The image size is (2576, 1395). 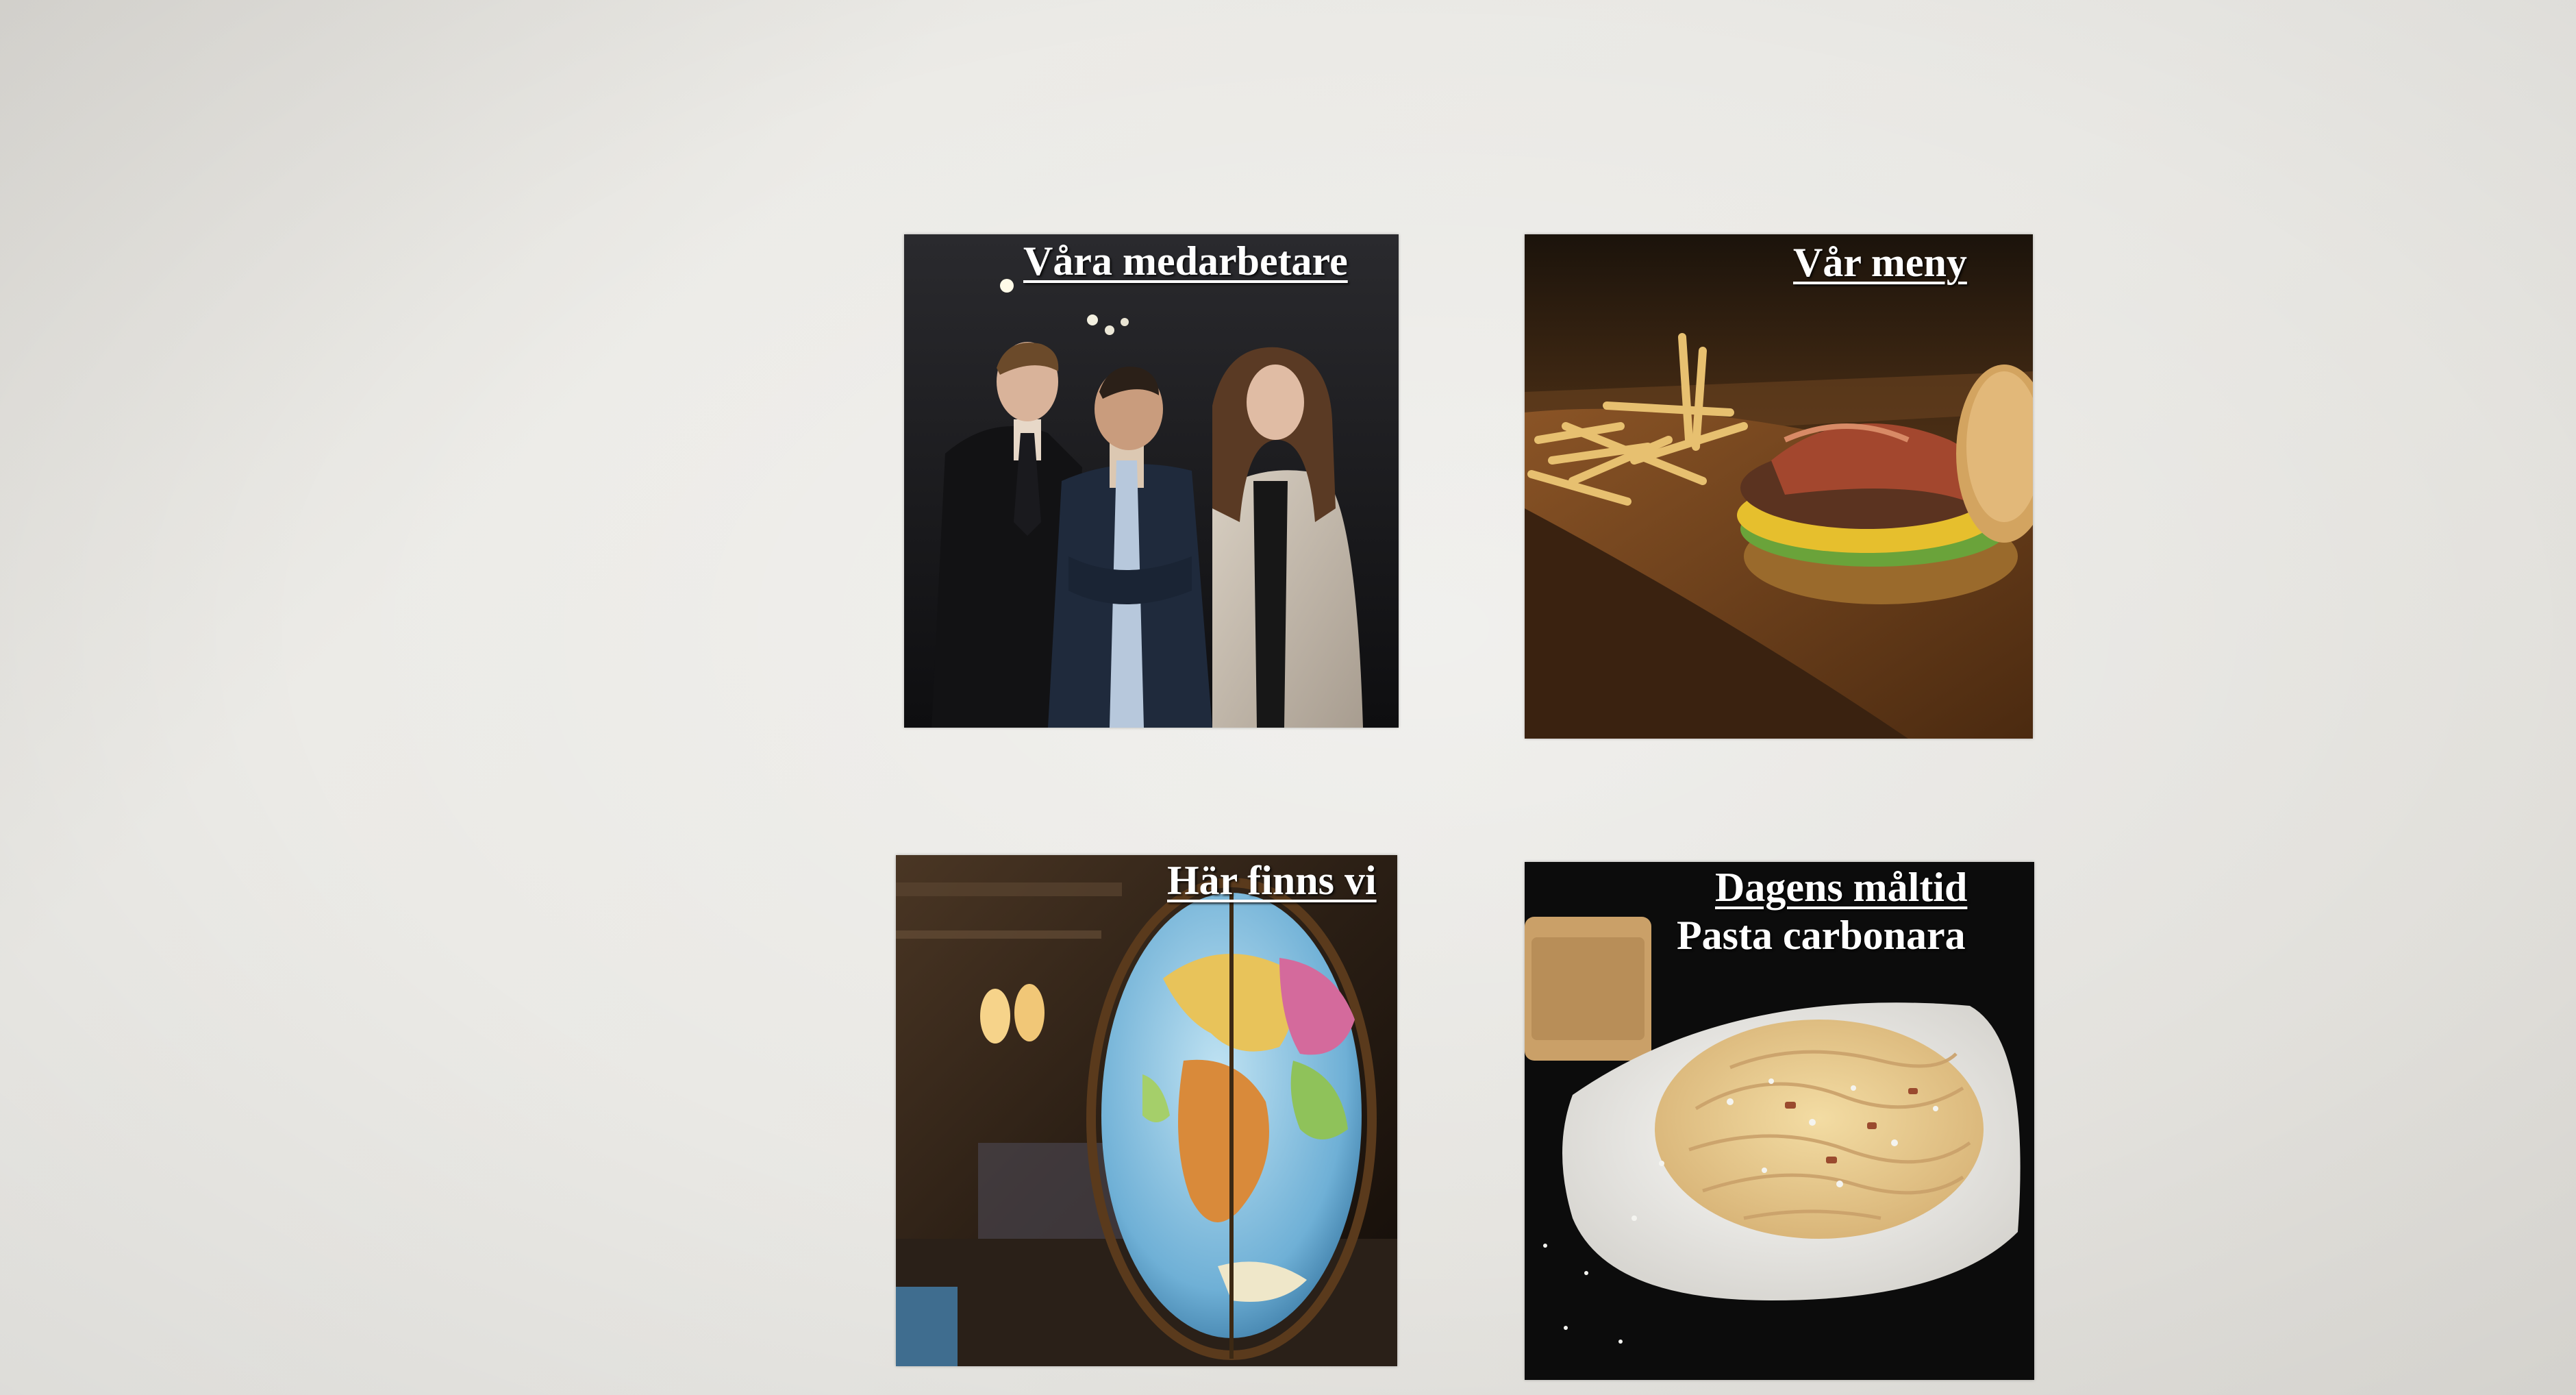 What do you see at coordinates (1841, 887) in the screenshot?
I see `daily-meal-link: Dagens måltid` at bounding box center [1841, 887].